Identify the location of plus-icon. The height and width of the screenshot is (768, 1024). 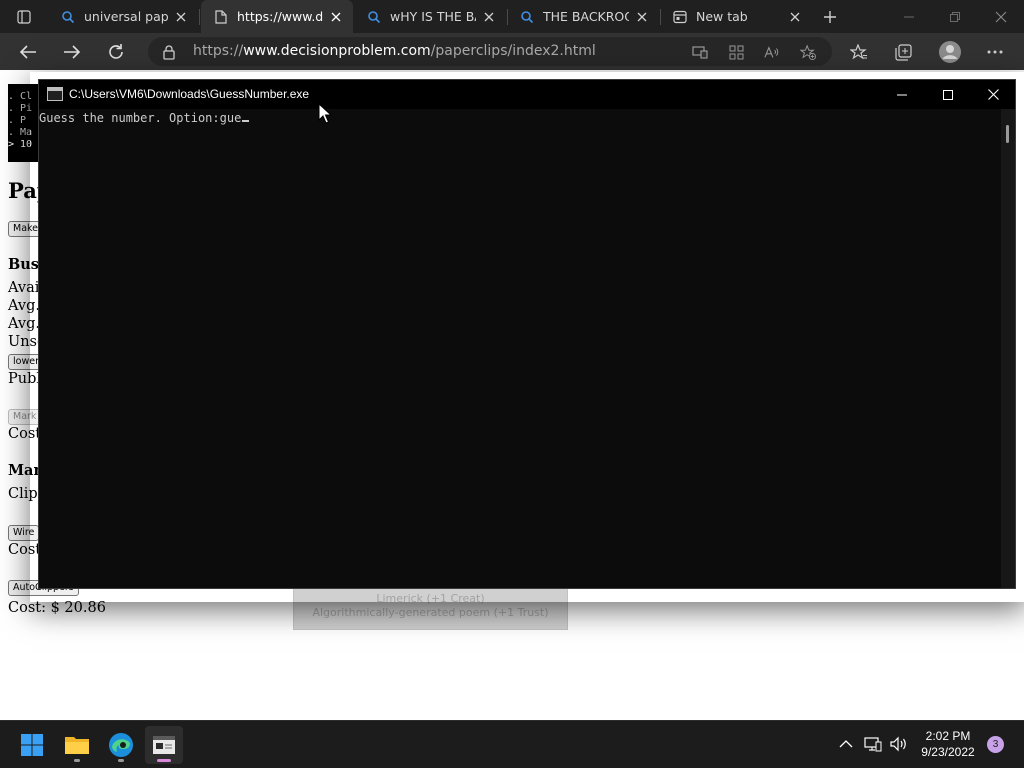
(830, 16).